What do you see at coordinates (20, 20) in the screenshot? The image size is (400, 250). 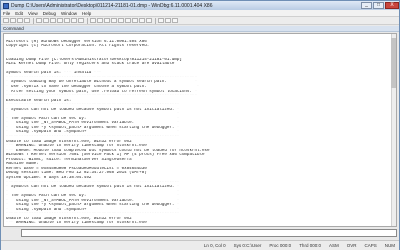 I see `copy-icon` at bounding box center [20, 20].